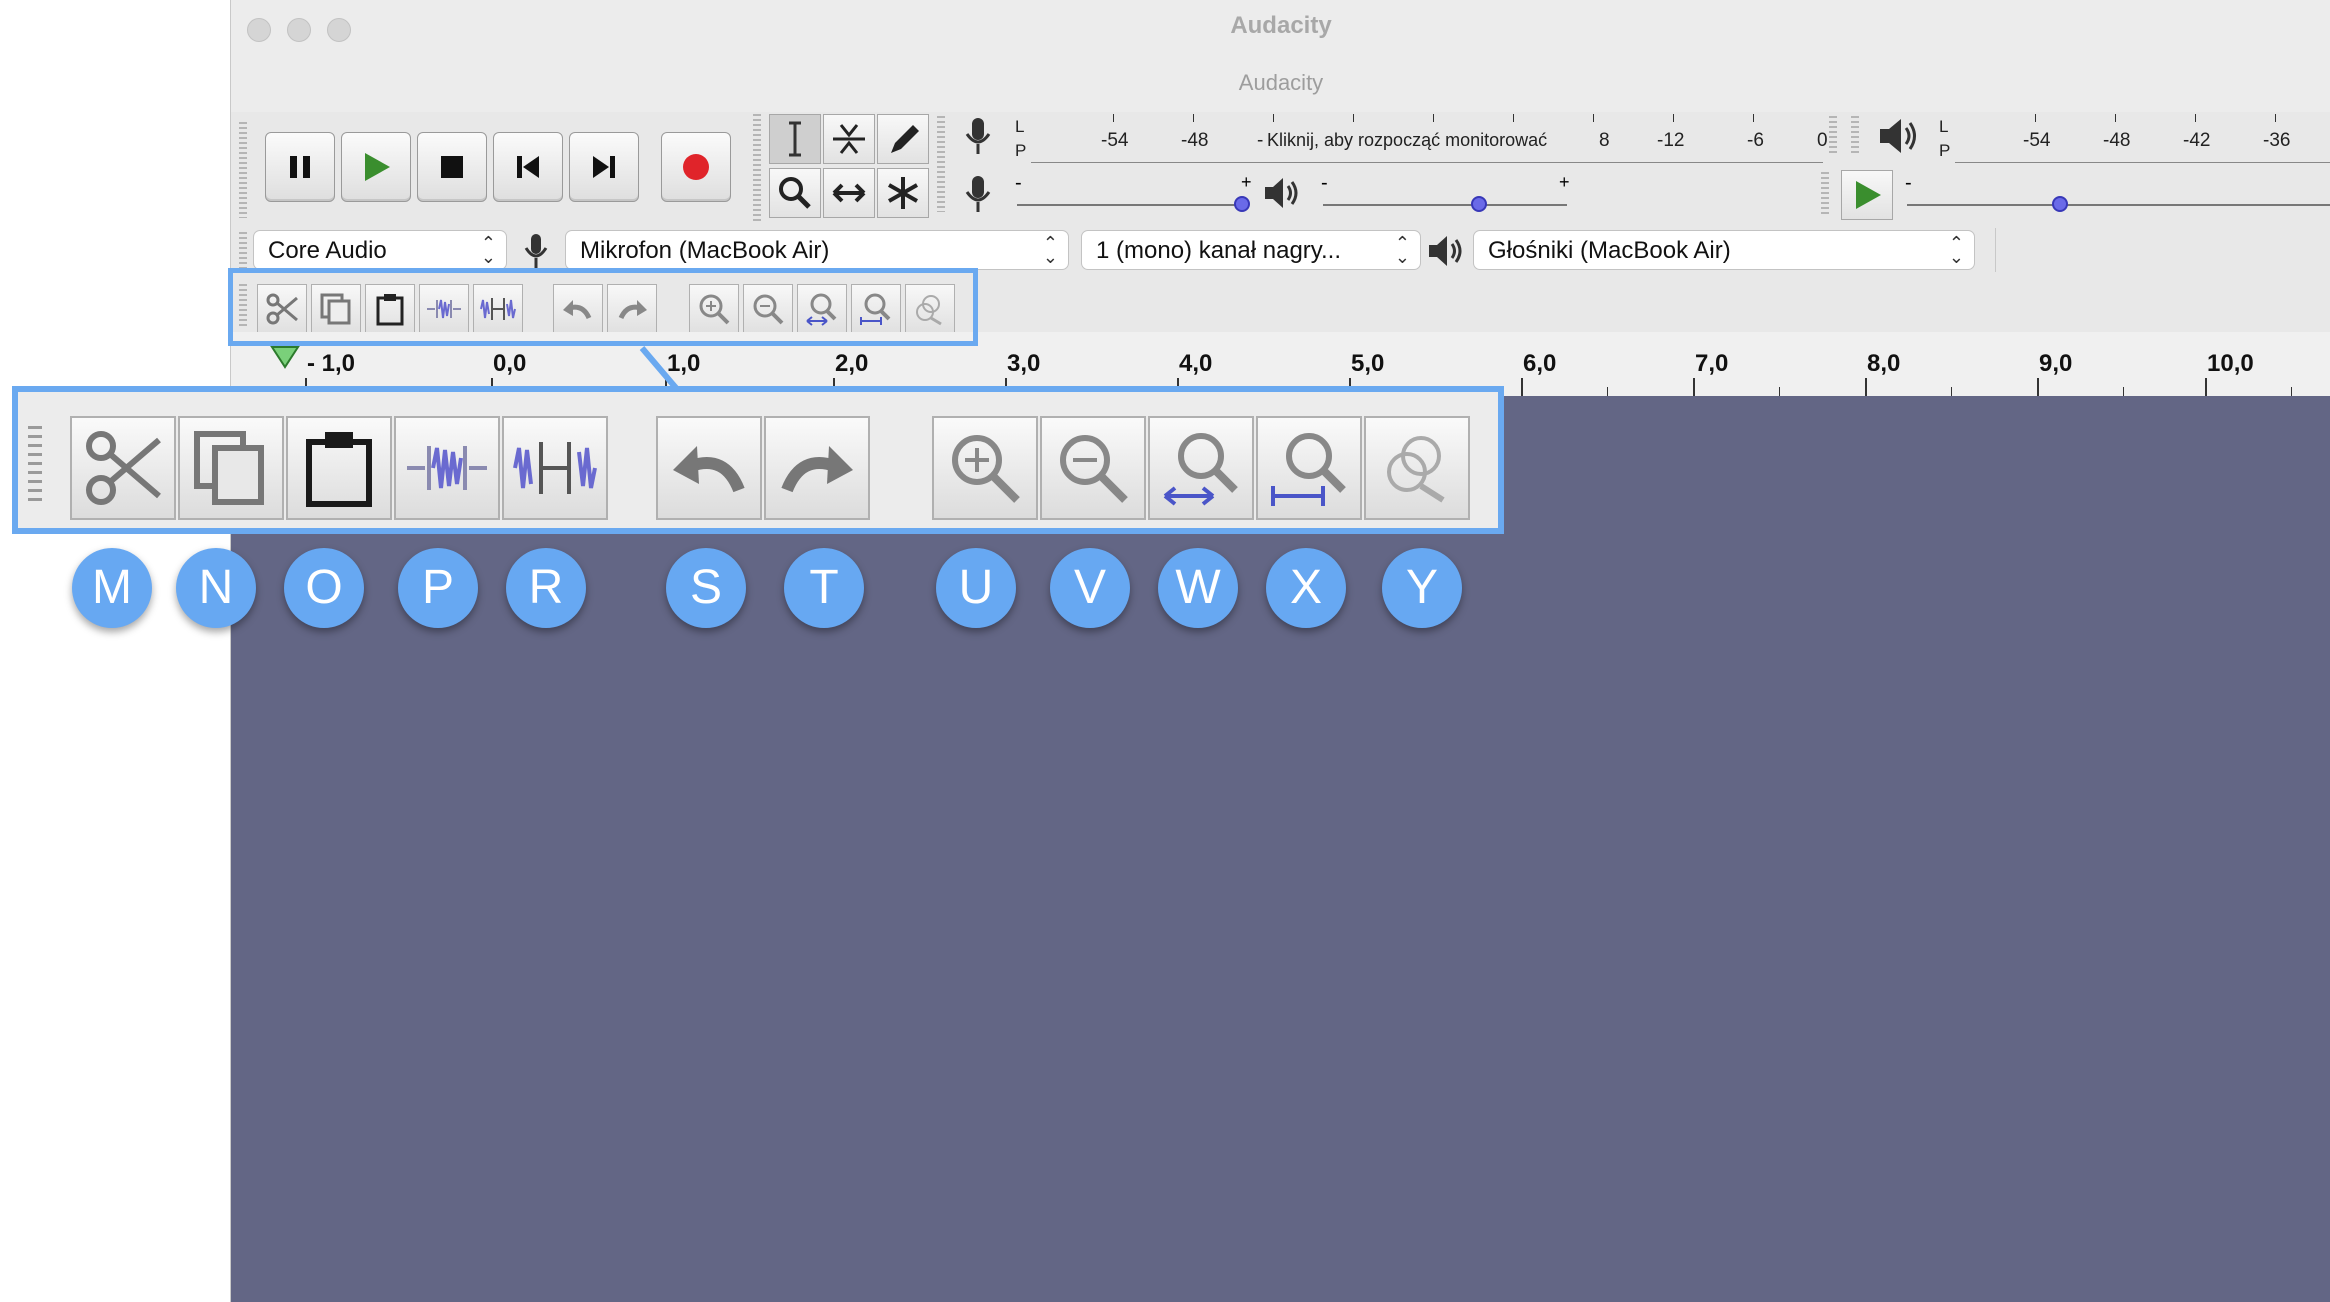 Image resolution: width=2330 pixels, height=1302 pixels. Describe the element at coordinates (1281, 82) in the screenshot. I see `window-subtitle: Audacity` at that location.